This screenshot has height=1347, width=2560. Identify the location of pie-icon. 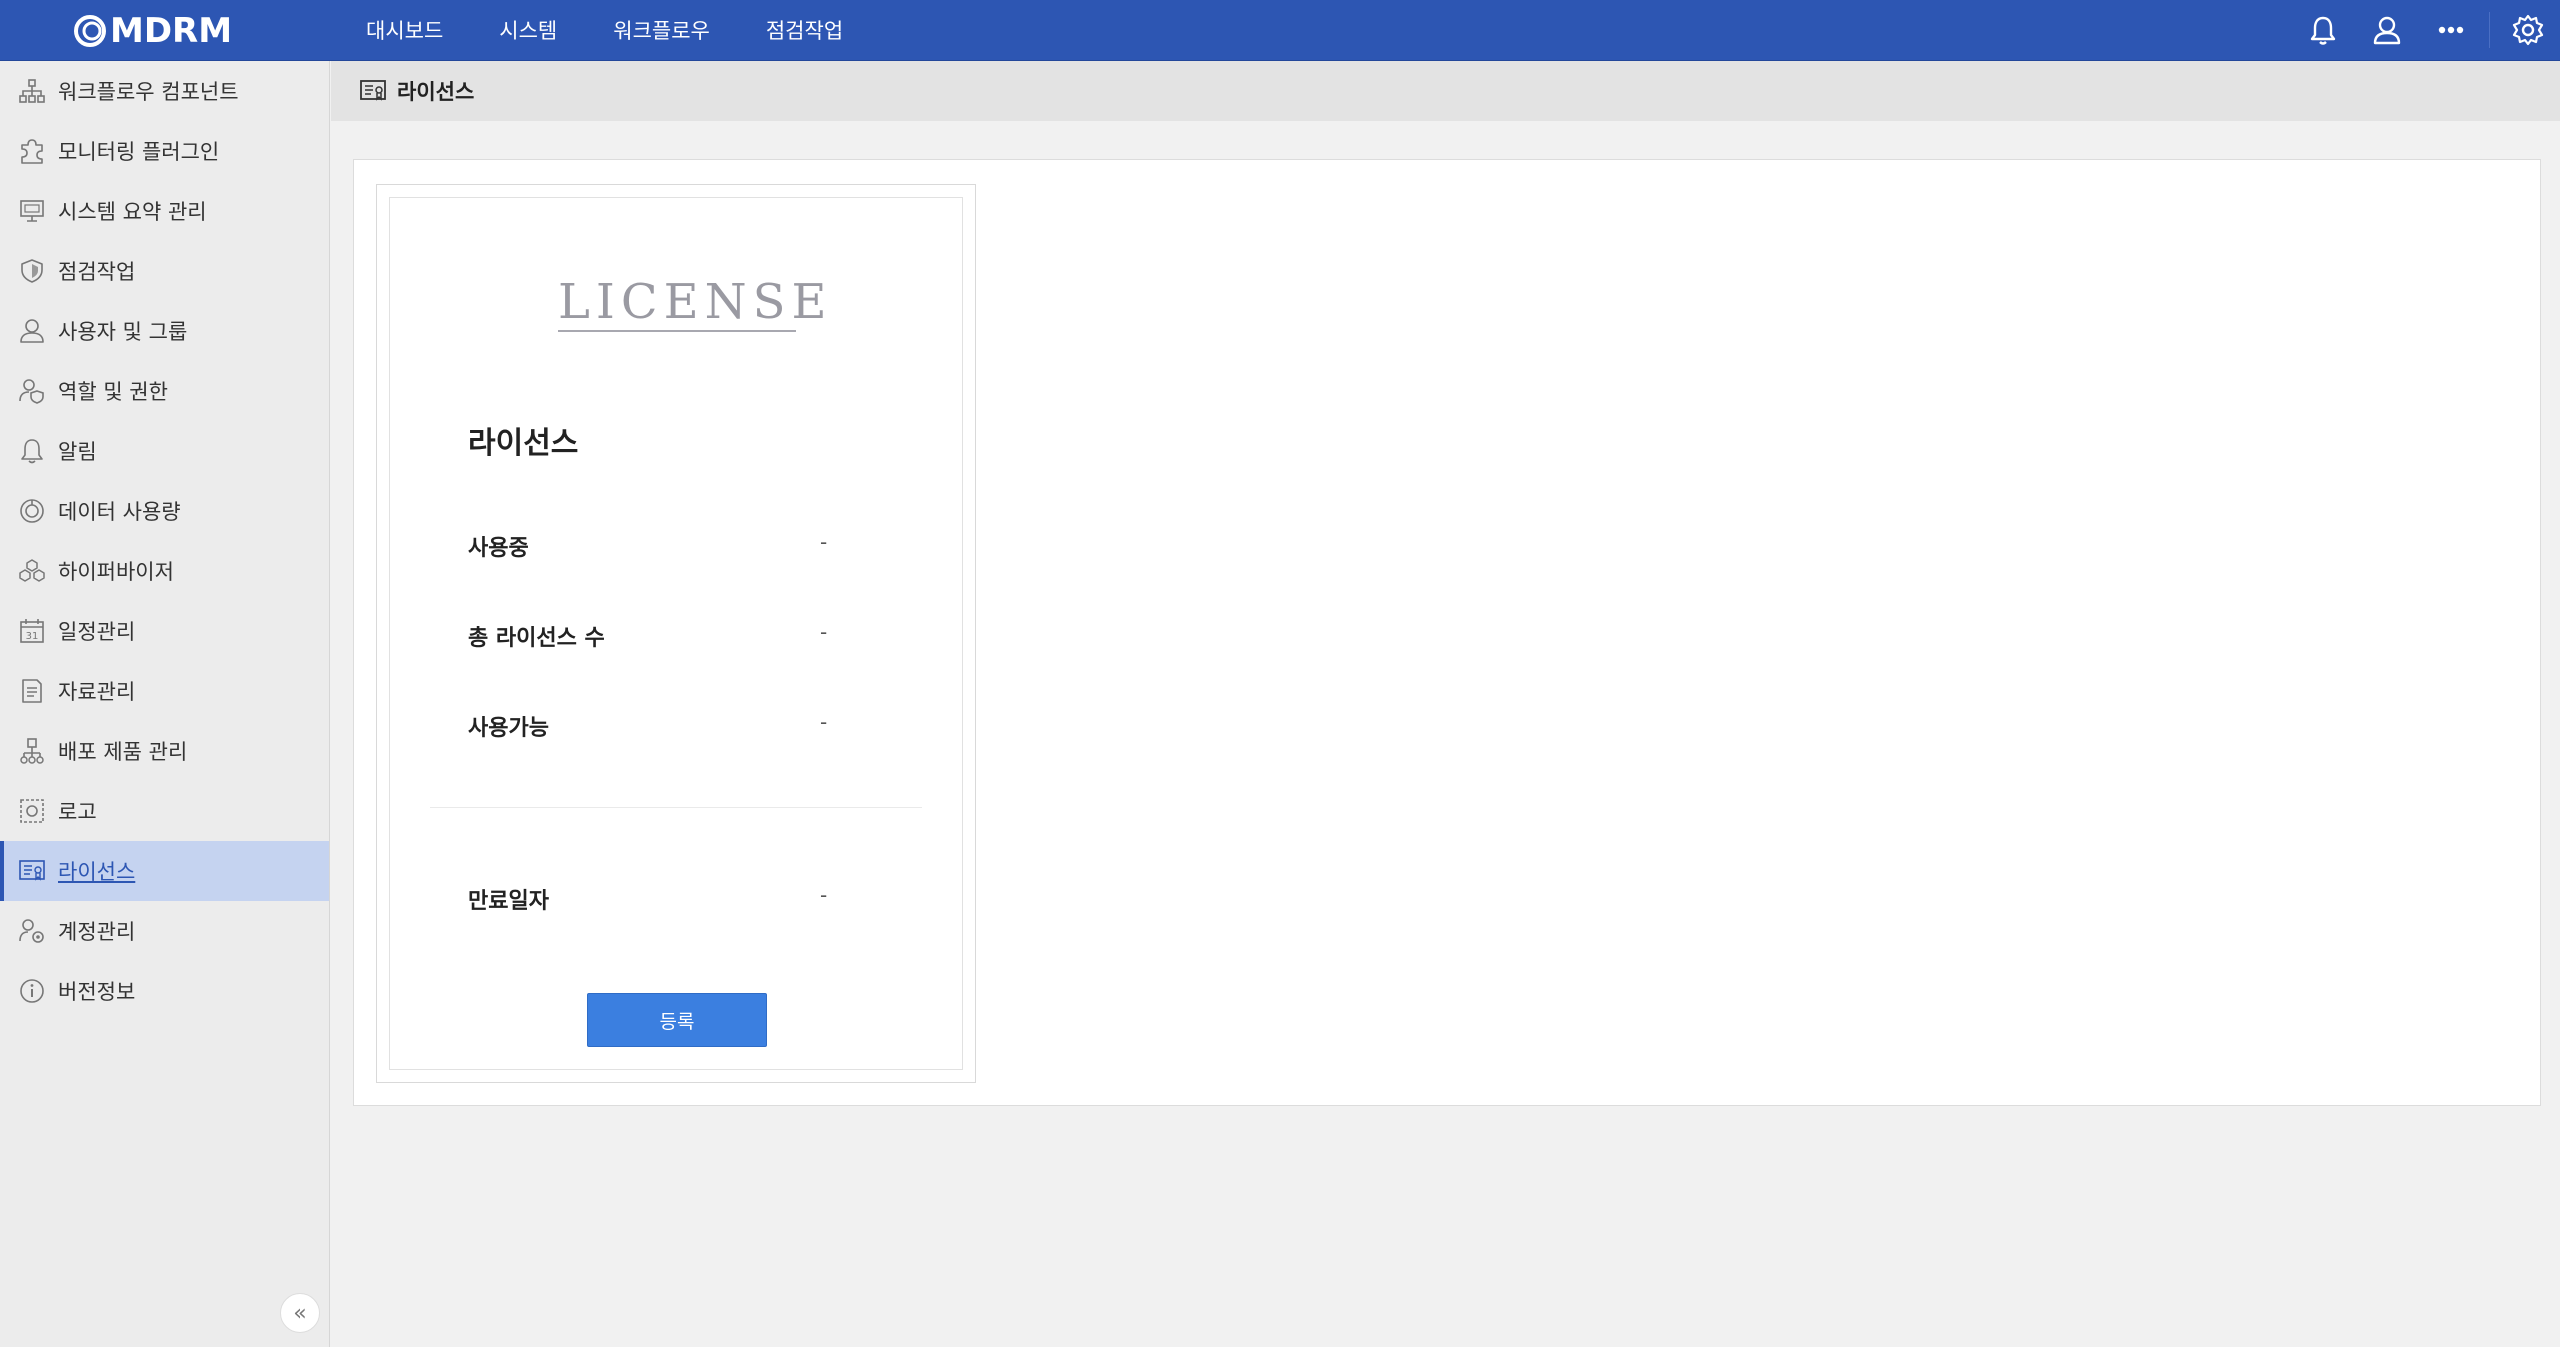
(32, 511).